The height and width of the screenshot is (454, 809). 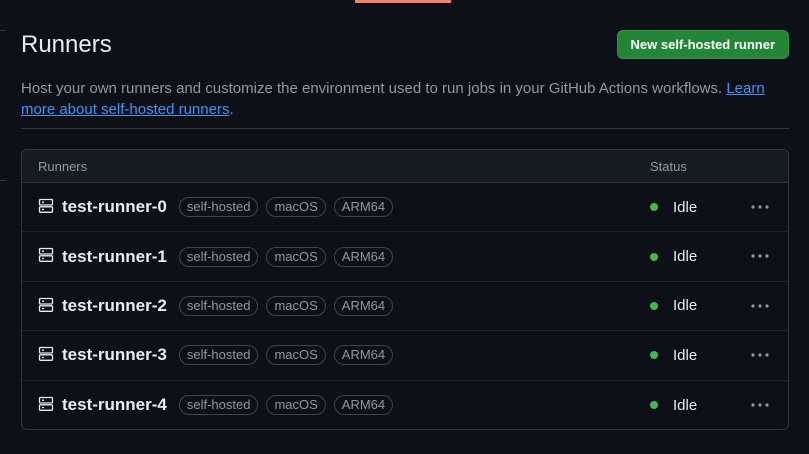 I want to click on runner-cell: test-runner-3 self-hosted macOS ARM64, so click(x=231, y=355).